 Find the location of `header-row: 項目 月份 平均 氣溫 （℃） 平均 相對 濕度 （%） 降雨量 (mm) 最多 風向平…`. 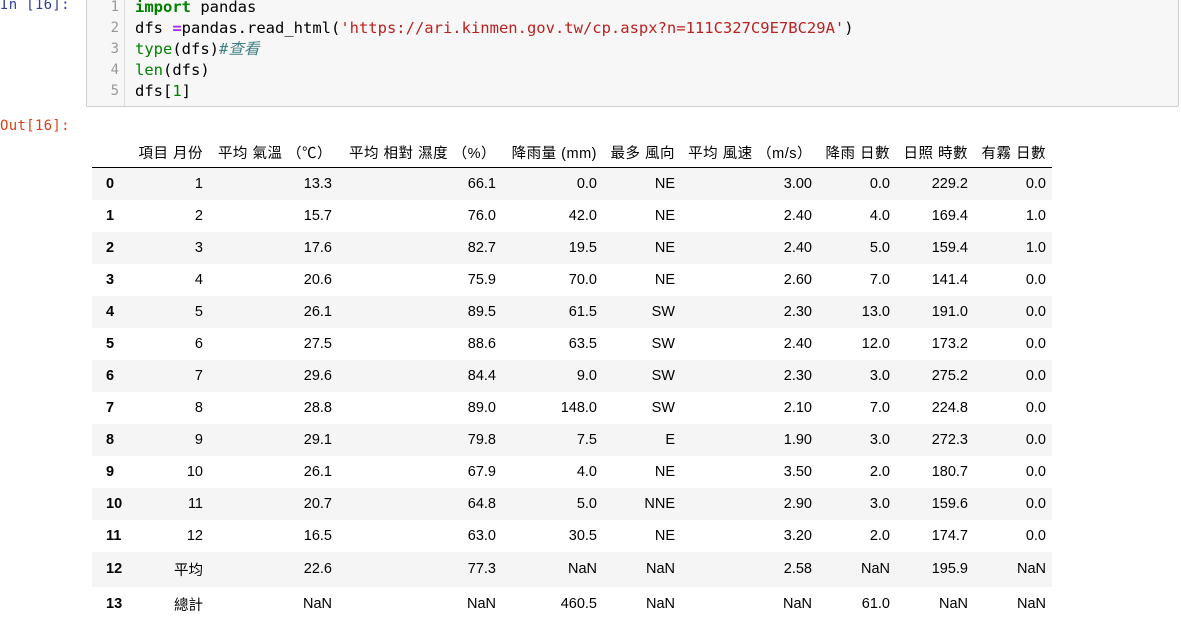

header-row: 項目 月份 平均 氣溫 （℃） 平均 相對 濕度 （%） 降雨量 (mm) 最多 風向平… is located at coordinates (572, 152).